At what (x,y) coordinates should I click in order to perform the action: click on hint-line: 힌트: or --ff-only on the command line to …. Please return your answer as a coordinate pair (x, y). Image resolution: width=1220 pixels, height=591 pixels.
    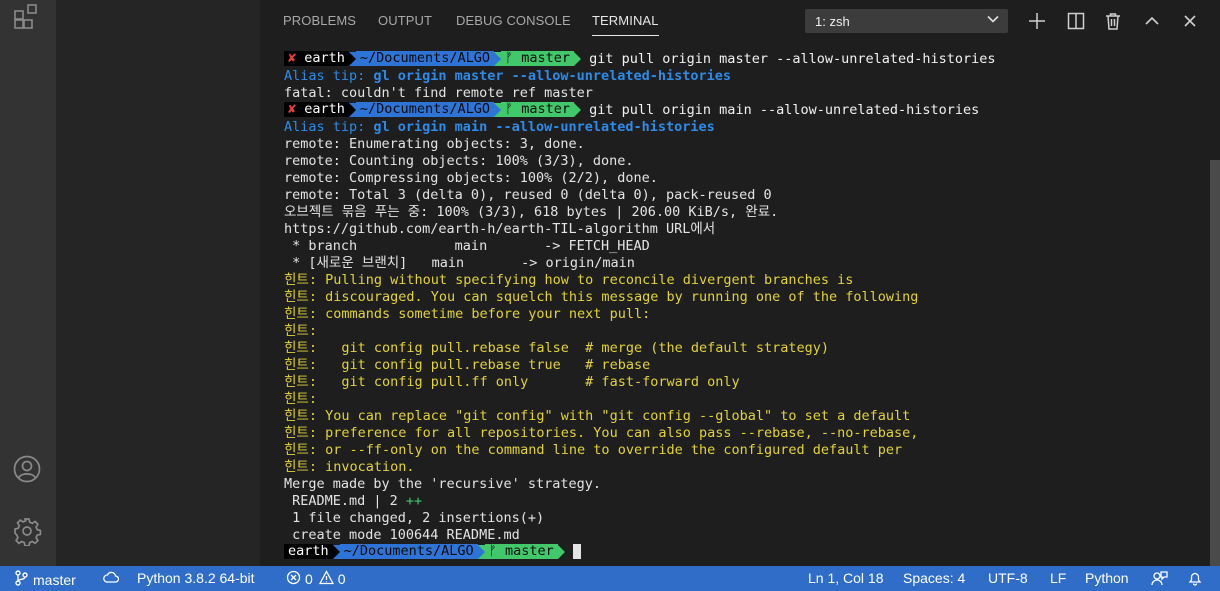
    Looking at the image, I should click on (593, 450).